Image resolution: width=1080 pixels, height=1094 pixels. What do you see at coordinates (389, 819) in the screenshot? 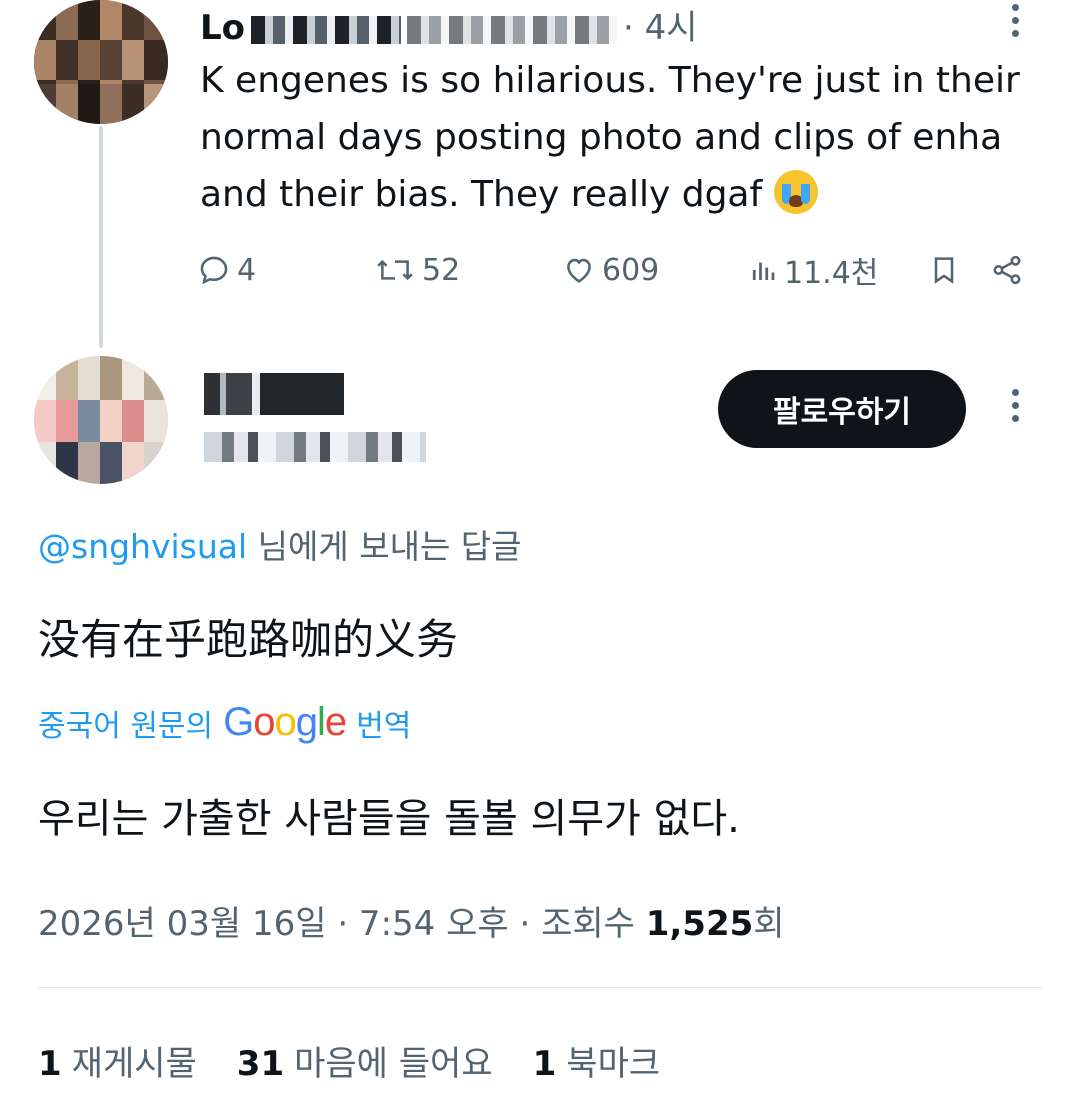
I see `translated-text: 우리는 가출한 사람들을 돌볼 의무가 없다.` at bounding box center [389, 819].